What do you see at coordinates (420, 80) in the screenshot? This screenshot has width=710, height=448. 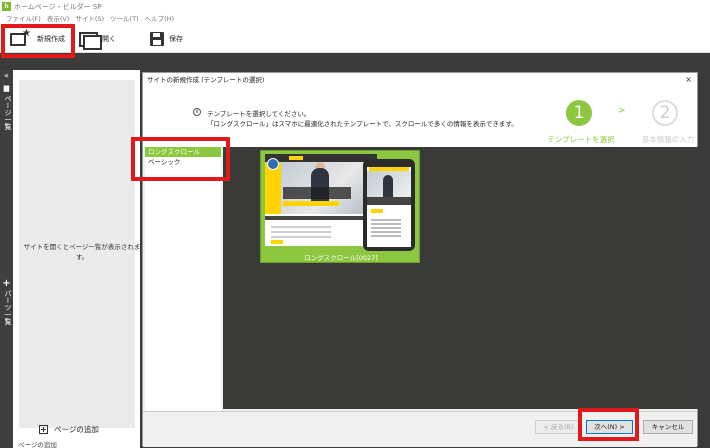 I see `dialog-title: サイトの新規作成 (テンプレートの選択)` at bounding box center [420, 80].